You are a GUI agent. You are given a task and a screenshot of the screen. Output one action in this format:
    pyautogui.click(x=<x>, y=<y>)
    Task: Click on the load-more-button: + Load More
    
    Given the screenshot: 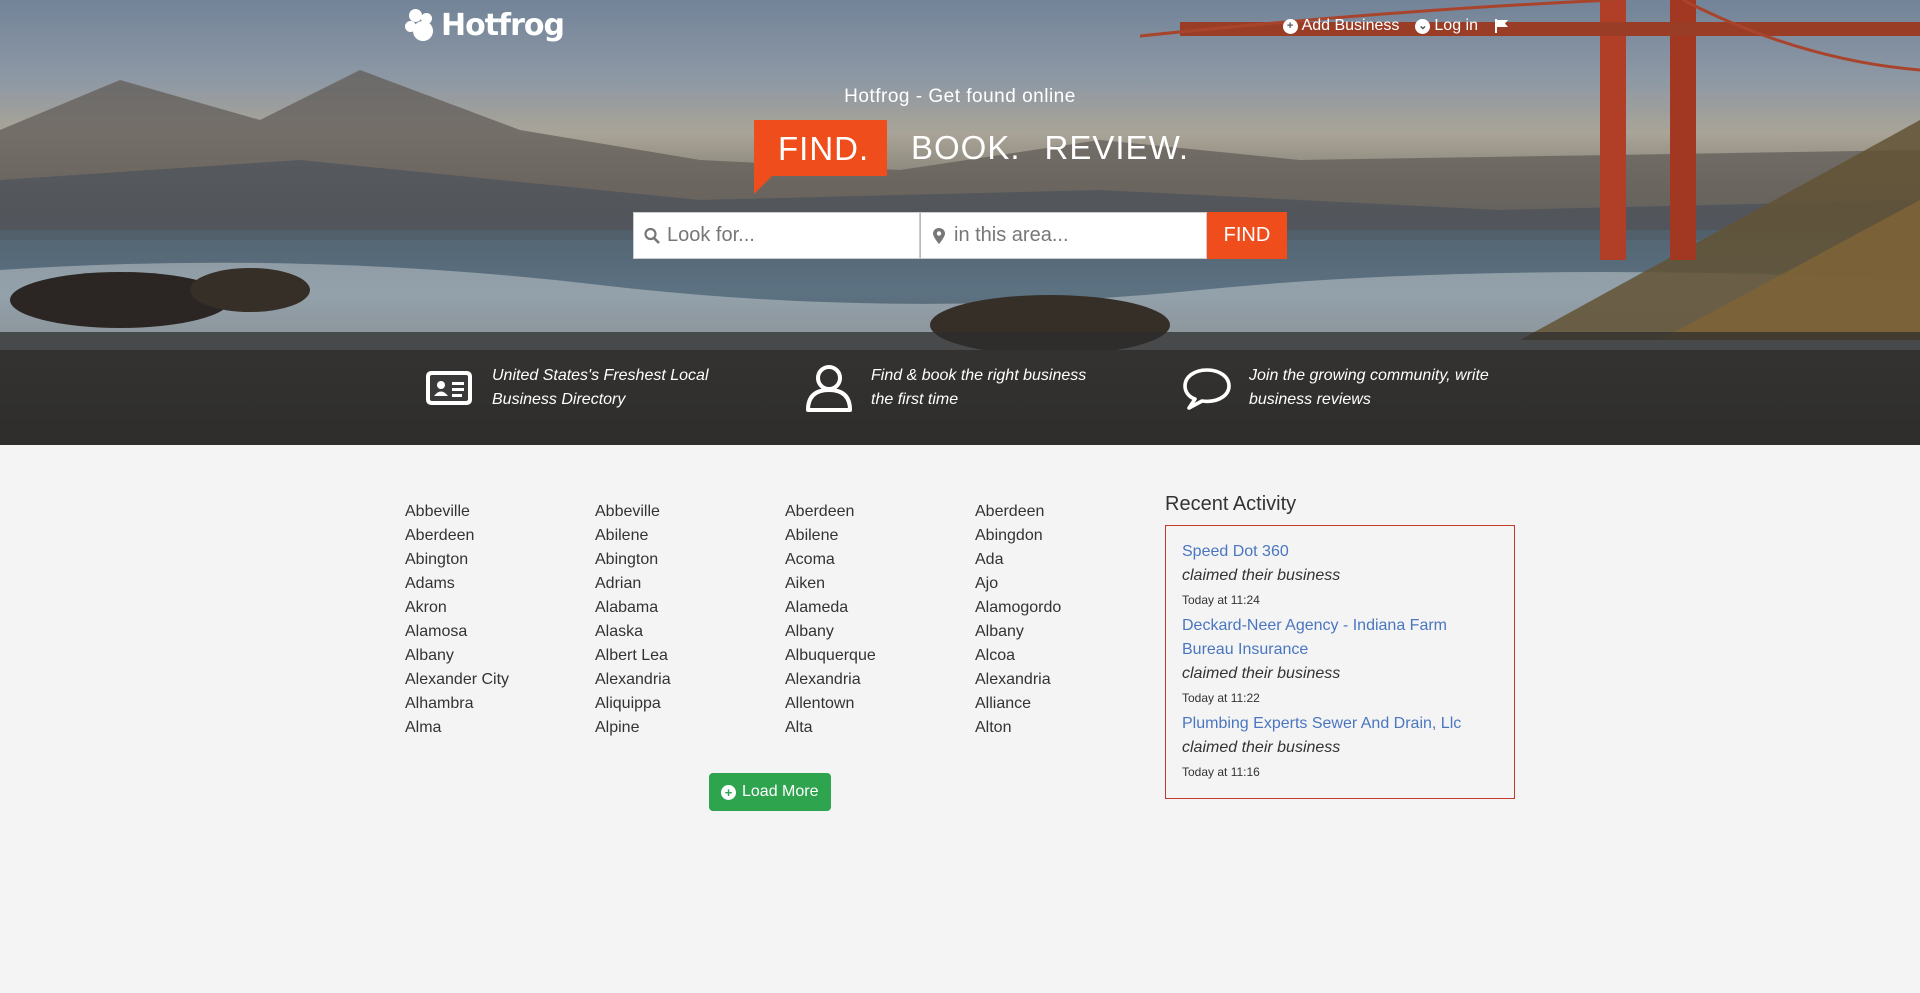 What is the action you would take?
    pyautogui.click(x=770, y=792)
    